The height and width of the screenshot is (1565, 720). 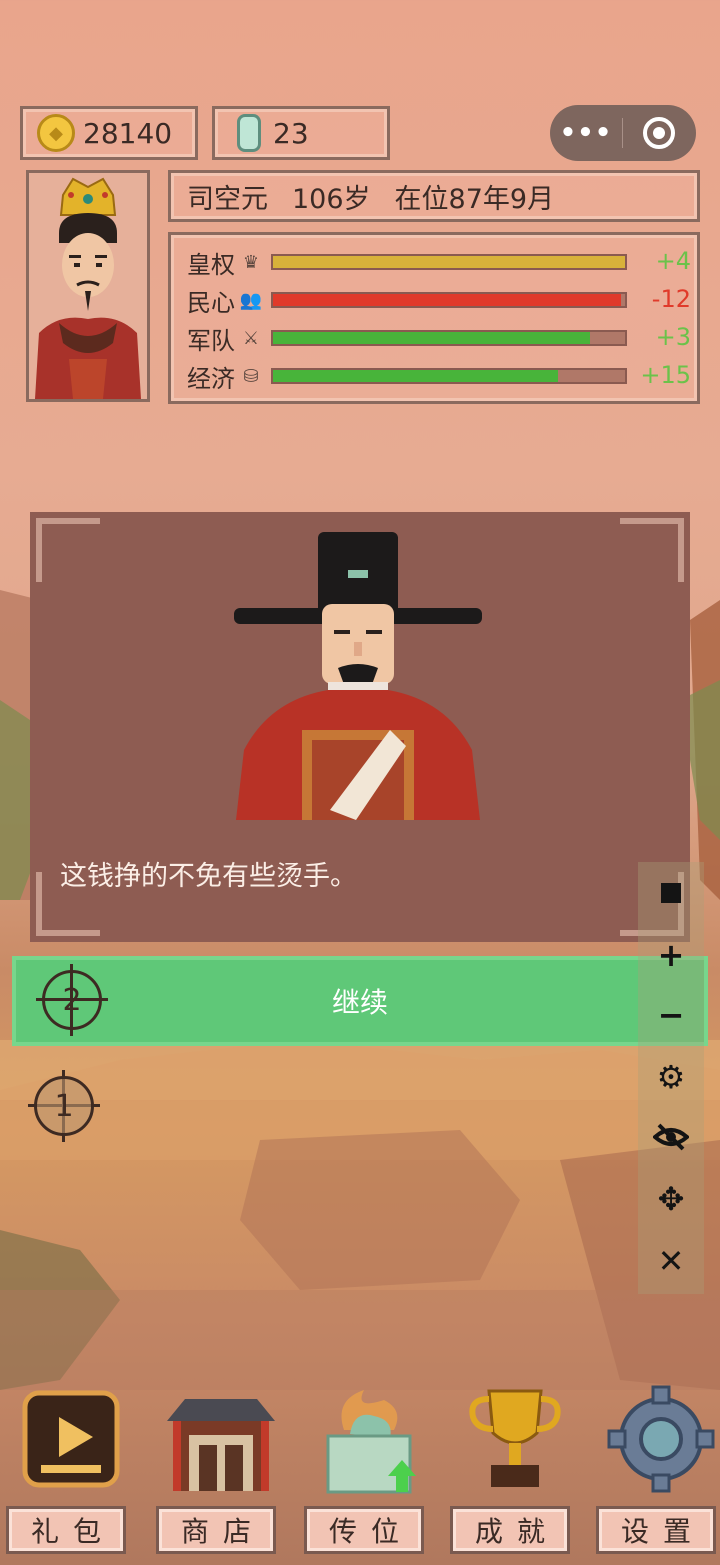 I want to click on continue-button: 继续, so click(x=360, y=1001).